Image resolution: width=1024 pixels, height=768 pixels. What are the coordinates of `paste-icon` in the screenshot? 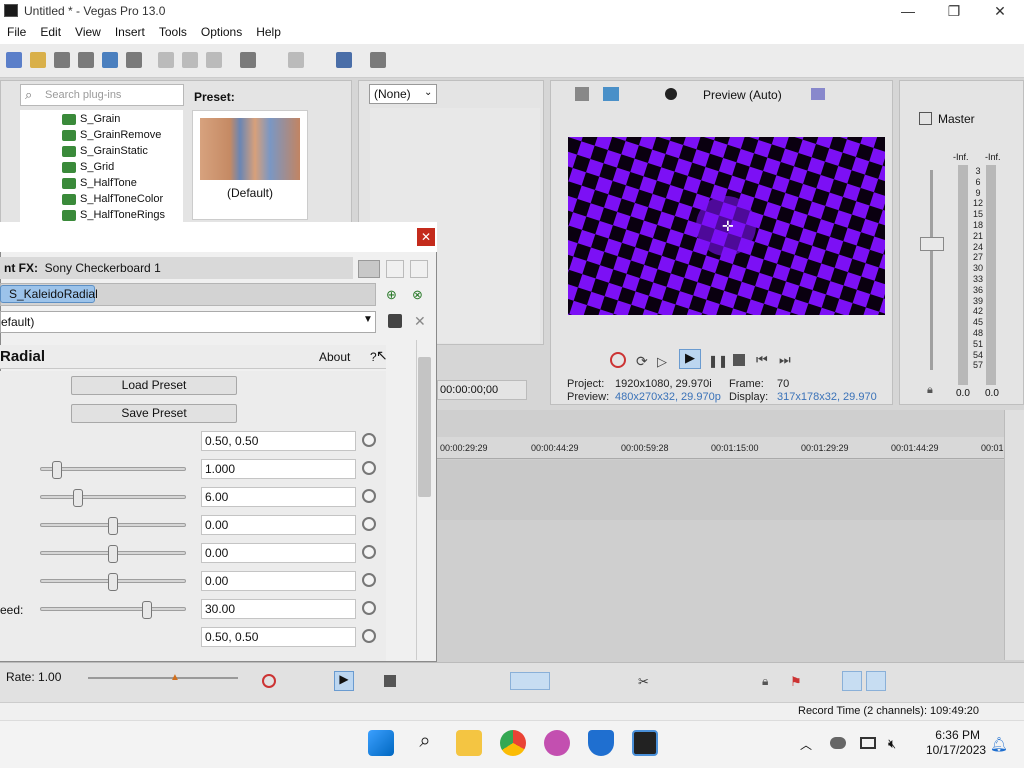 It's located at (214, 60).